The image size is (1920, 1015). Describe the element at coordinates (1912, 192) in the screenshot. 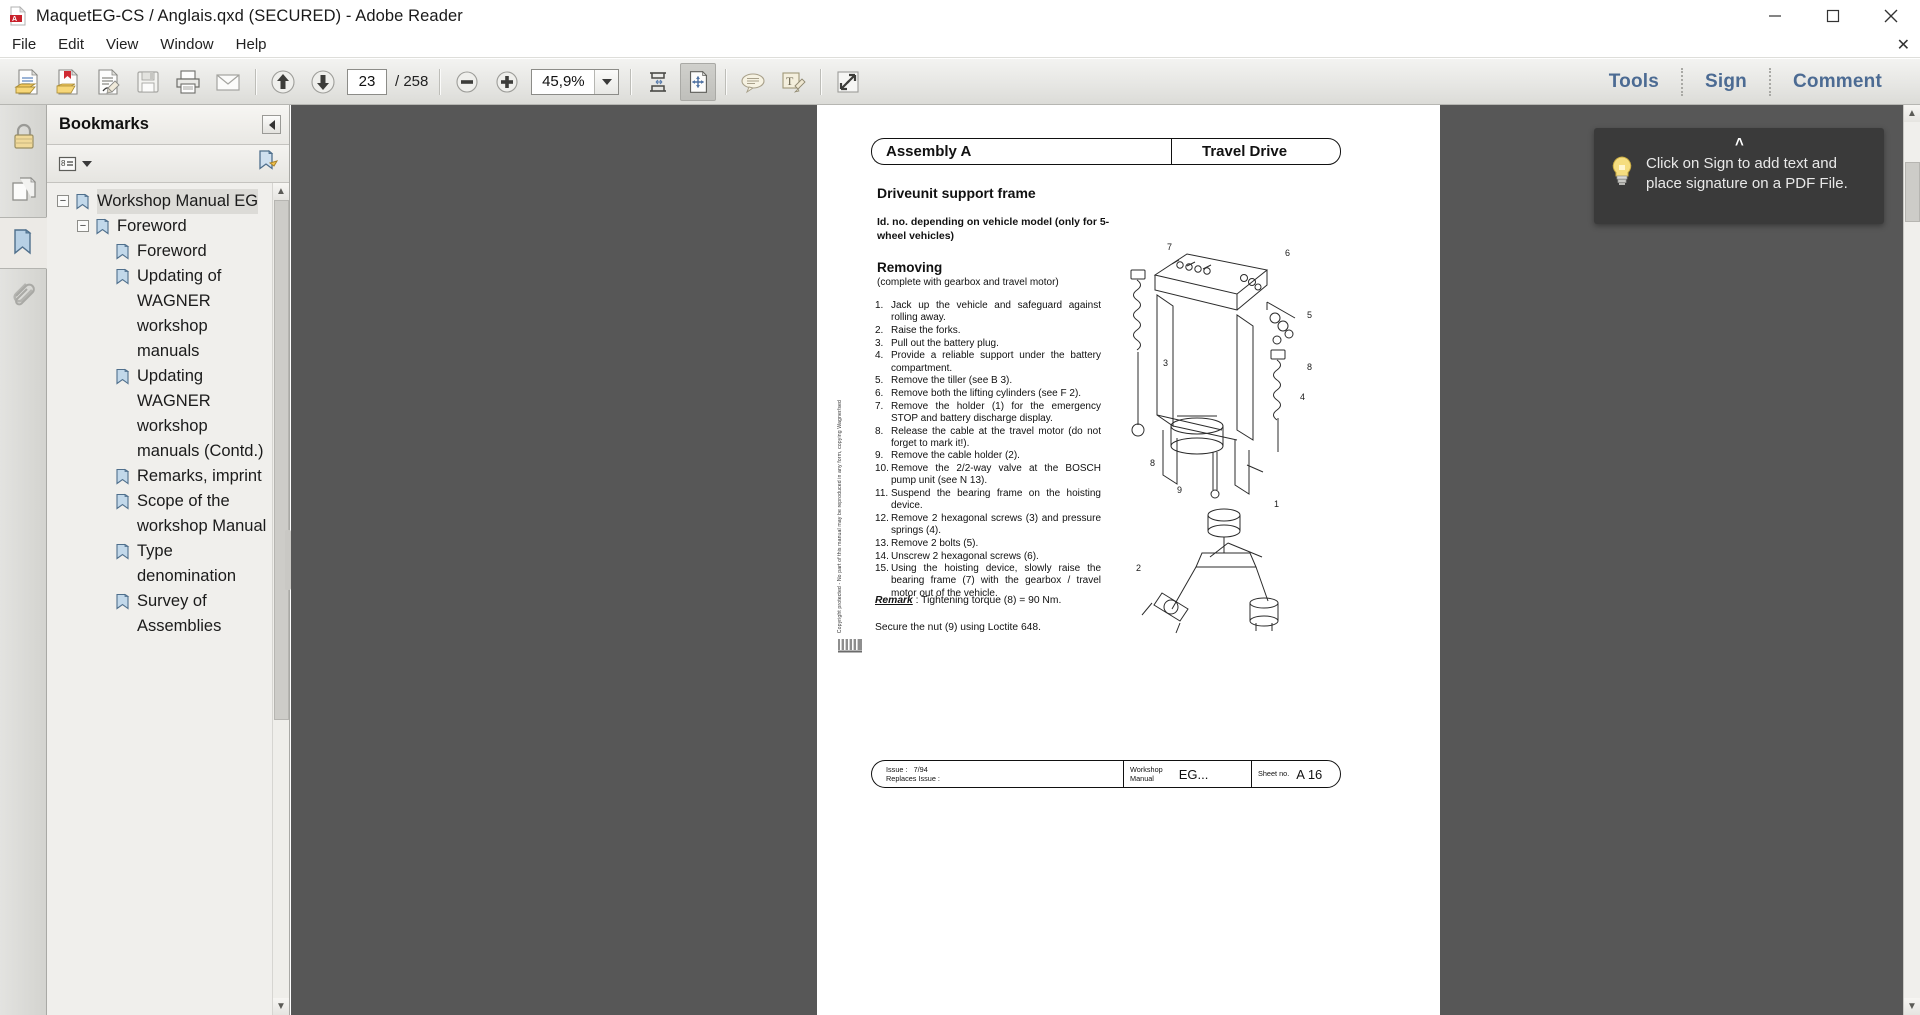

I see `document-scroll-thumb` at that location.